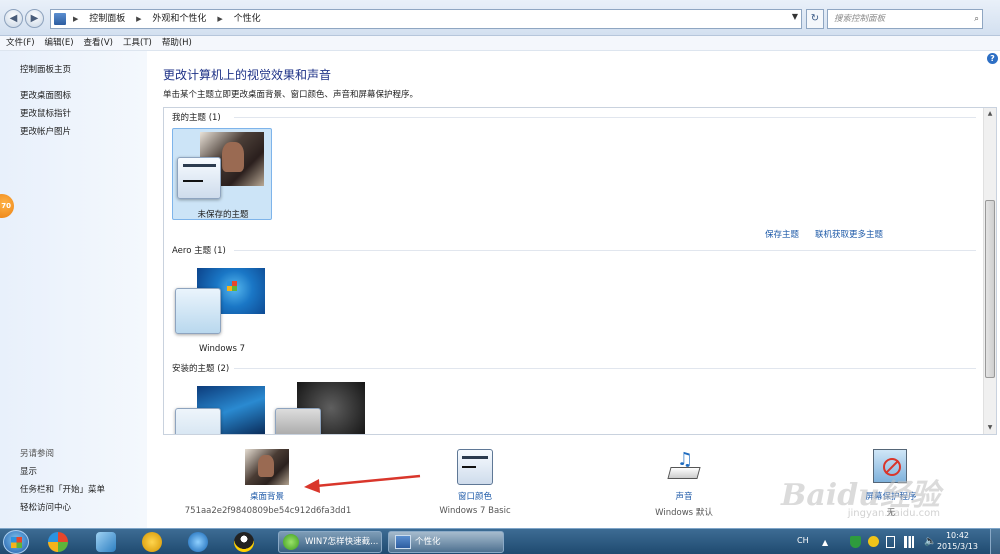 The height and width of the screenshot is (554, 1000). What do you see at coordinates (223, 215) in the screenshot?
I see `theme-unsaved-label: 未保存的主题` at bounding box center [223, 215].